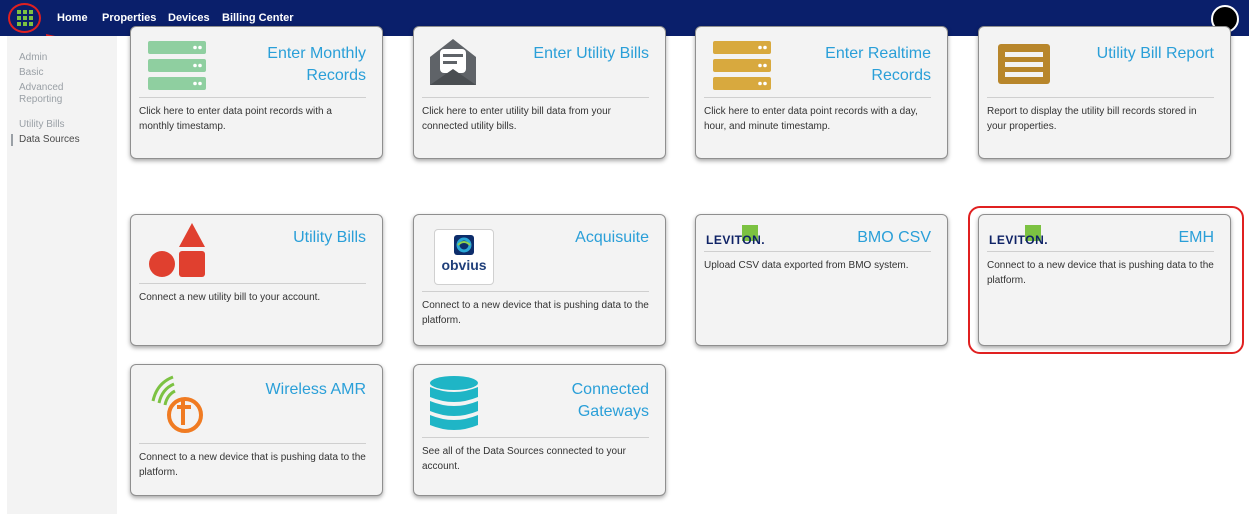  I want to click on sidebar-item-utility-bills: Utility Bills, so click(64, 125).